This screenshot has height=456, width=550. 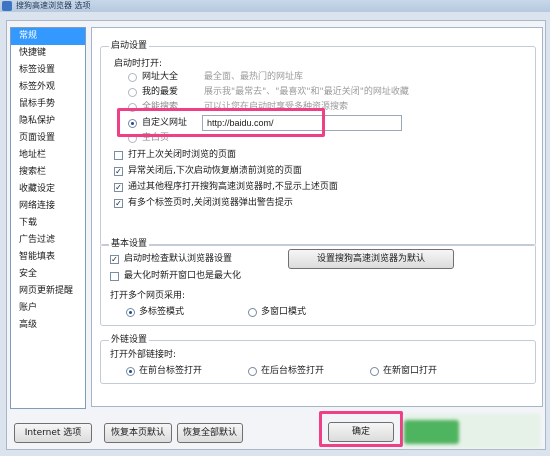 I want to click on radio-open-new-window, so click(x=374, y=371).